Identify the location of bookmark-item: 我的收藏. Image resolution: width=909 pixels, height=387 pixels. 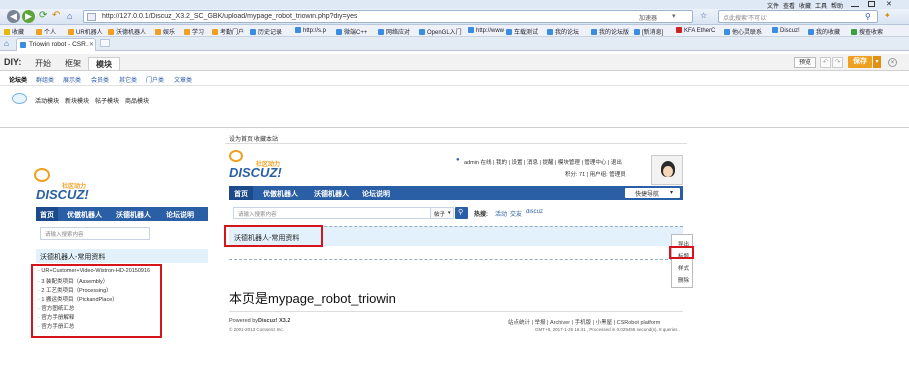
(824, 31).